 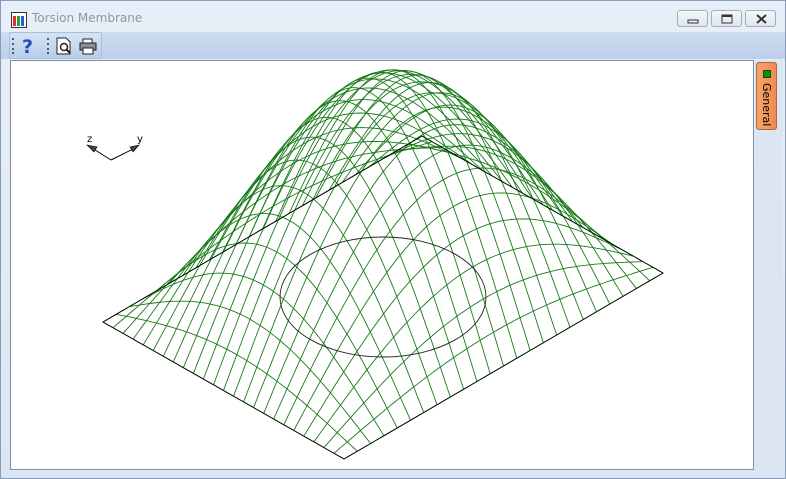 I want to click on maximize-icon, so click(x=727, y=19).